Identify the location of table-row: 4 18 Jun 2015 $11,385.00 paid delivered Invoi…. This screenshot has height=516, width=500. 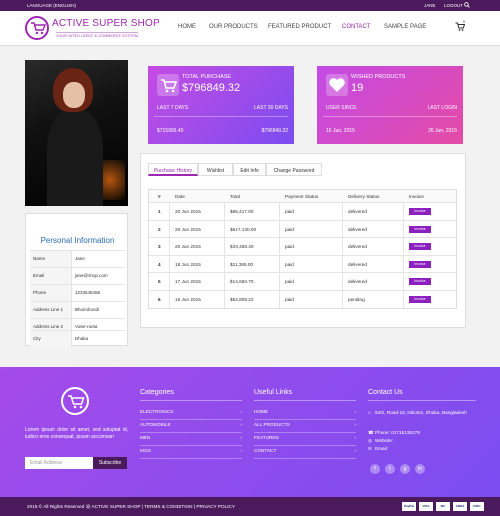
(302, 264).